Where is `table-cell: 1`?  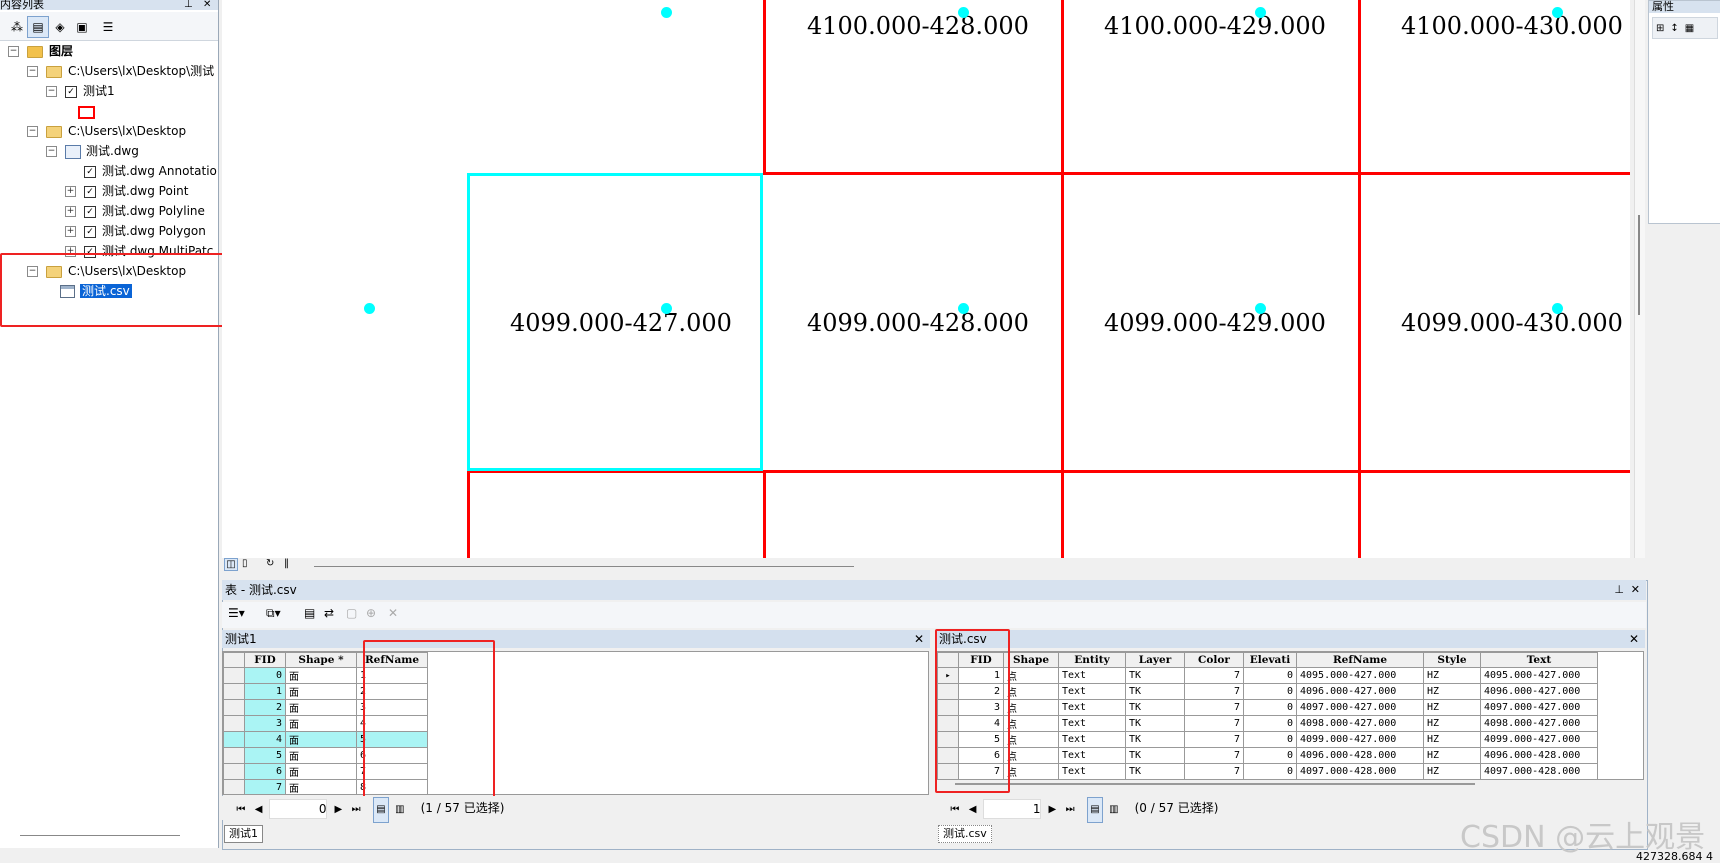
table-cell: 1 is located at coordinates (265, 691).